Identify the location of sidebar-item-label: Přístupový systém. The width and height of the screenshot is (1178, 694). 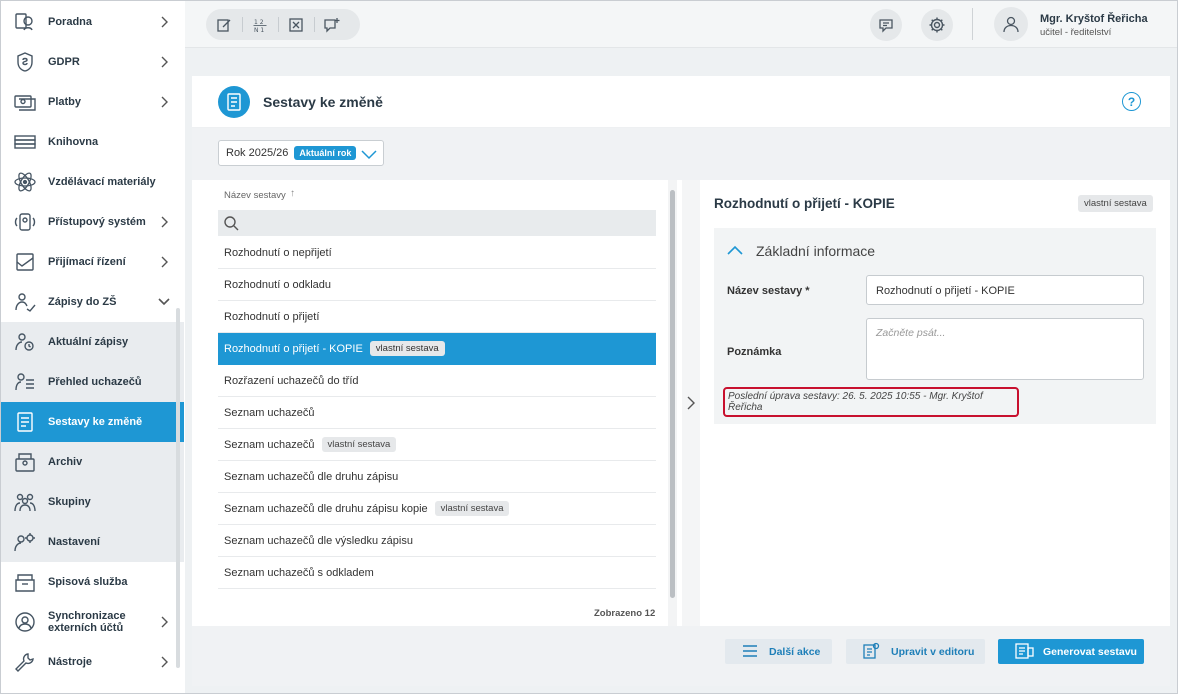
(97, 222).